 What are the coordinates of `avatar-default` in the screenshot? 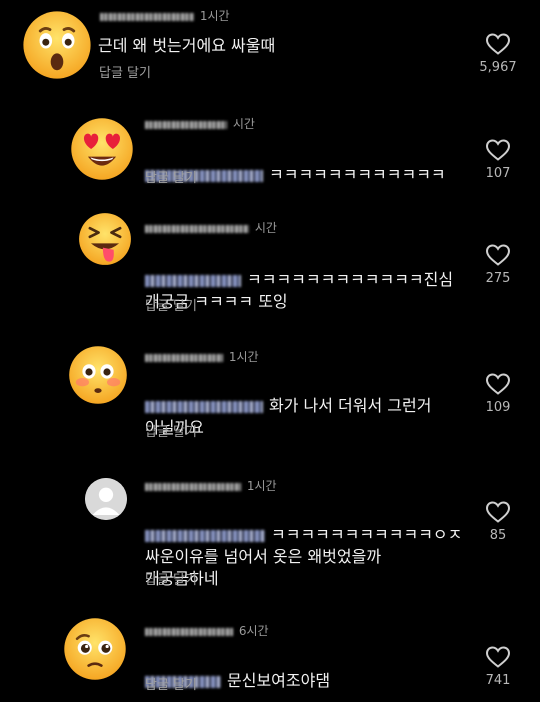 It's located at (106, 499).